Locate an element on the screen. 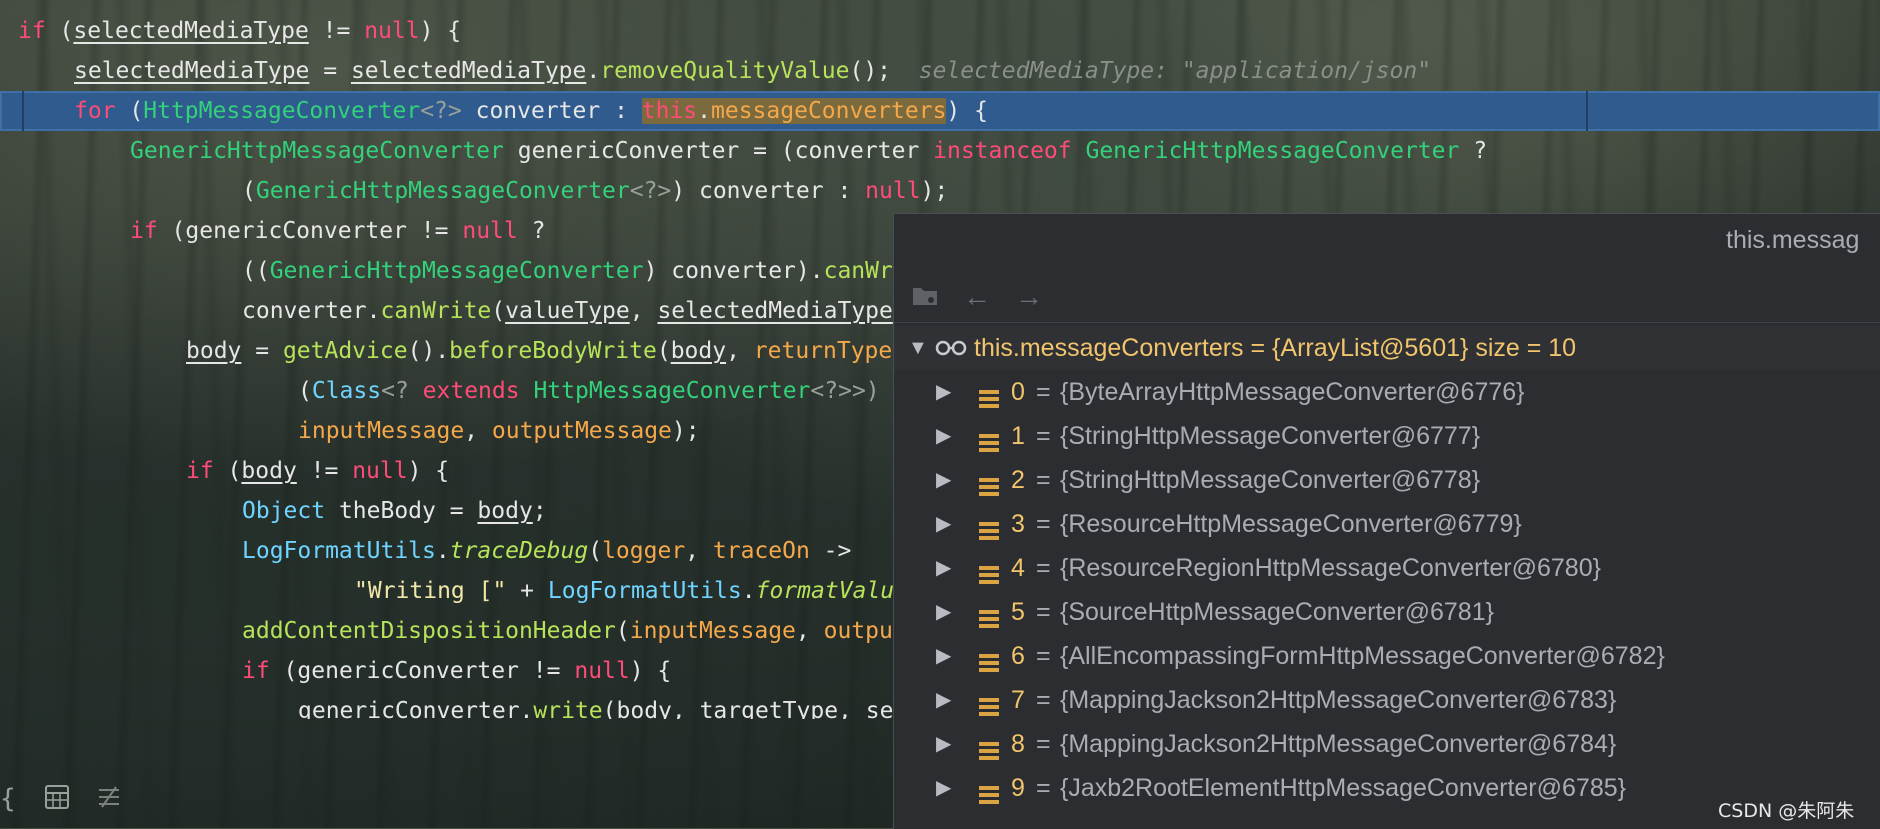  method-beforeBodyWrite: beforeBodyWrite is located at coordinates (553, 351).